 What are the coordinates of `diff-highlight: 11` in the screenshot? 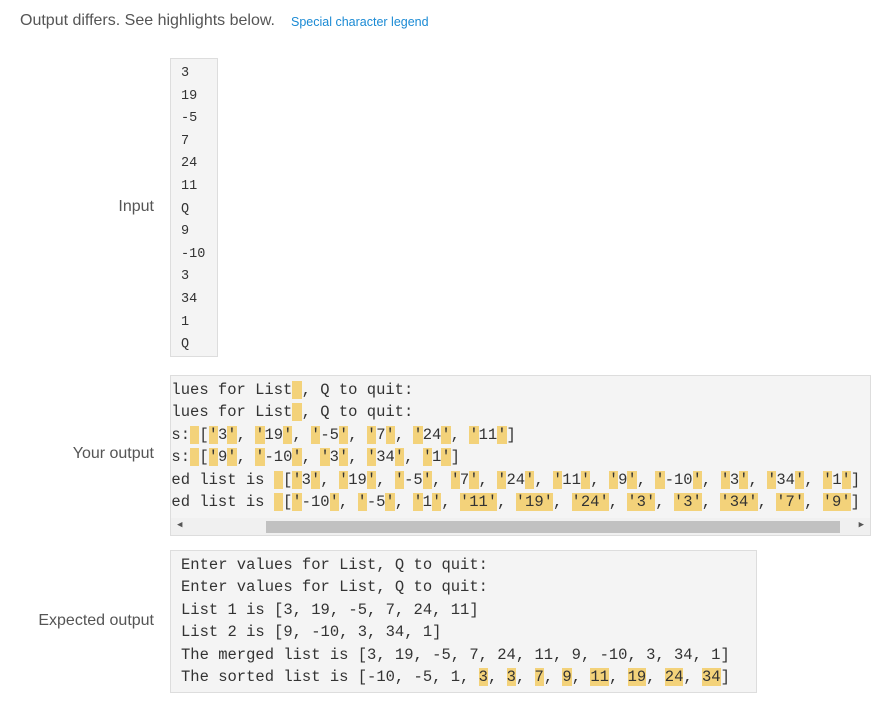 It's located at (599, 676).